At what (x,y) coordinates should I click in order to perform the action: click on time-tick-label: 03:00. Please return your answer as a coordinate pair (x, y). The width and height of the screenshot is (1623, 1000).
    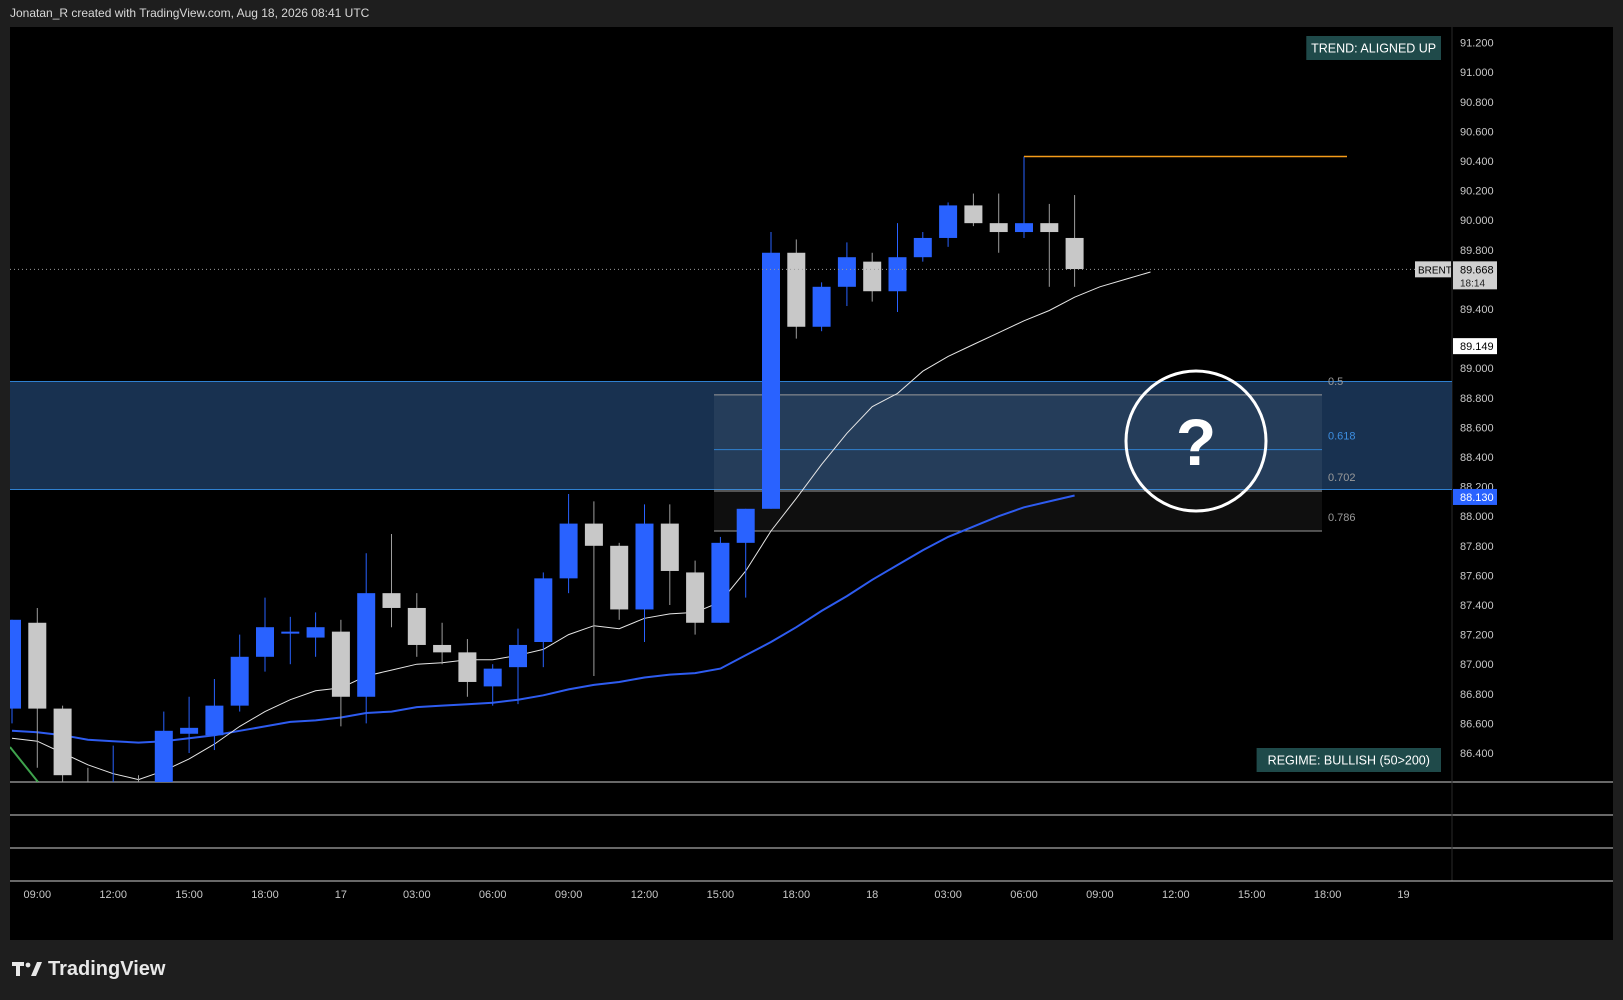
    Looking at the image, I should click on (948, 895).